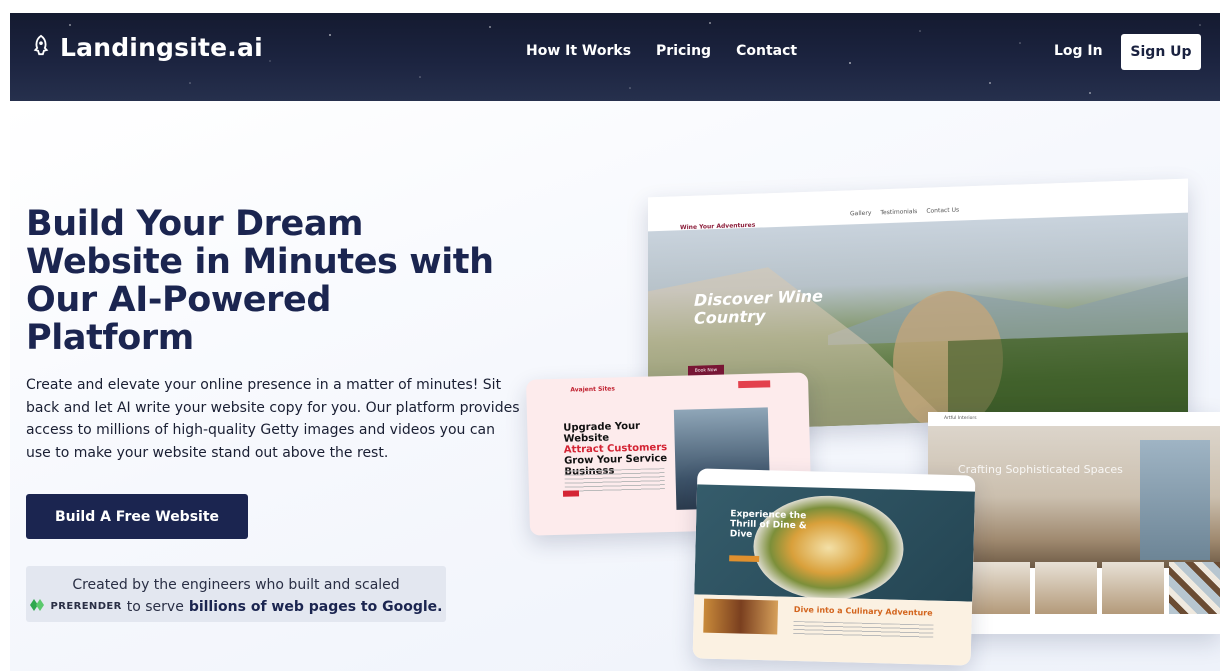  I want to click on nav-pricing: Pricing, so click(683, 51).